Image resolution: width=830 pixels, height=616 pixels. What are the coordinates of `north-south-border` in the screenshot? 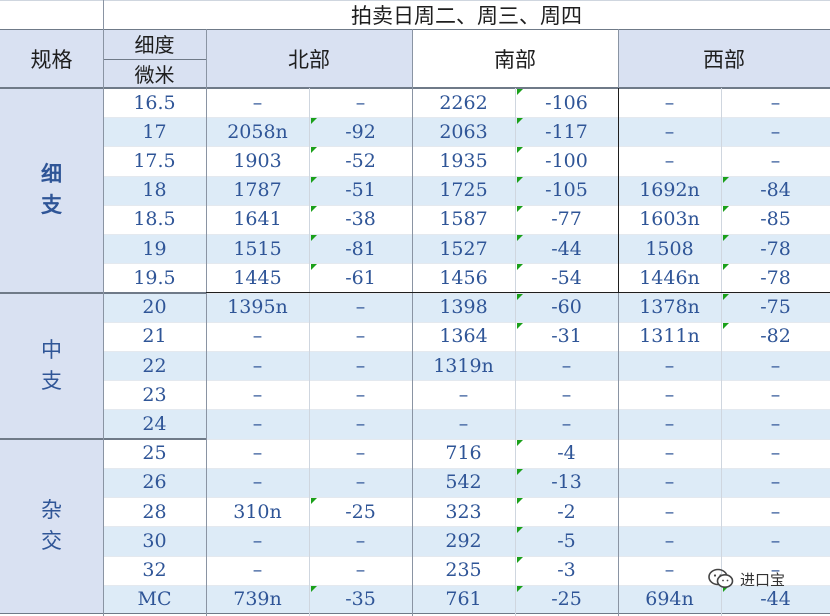 It's located at (412, 292).